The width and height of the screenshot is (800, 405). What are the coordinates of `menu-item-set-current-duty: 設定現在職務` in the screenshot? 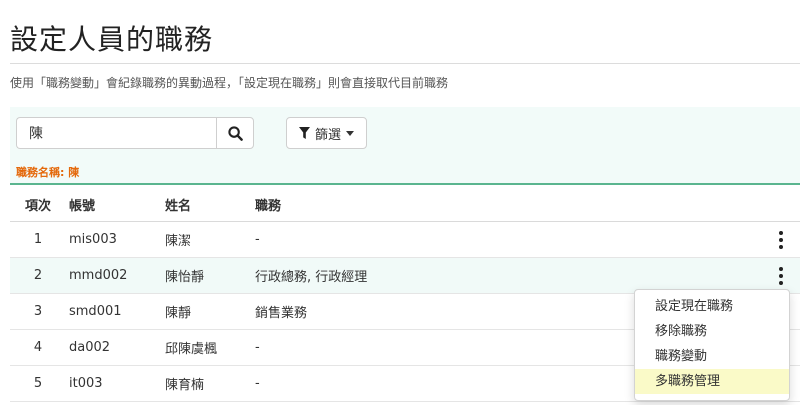 It's located at (712, 306).